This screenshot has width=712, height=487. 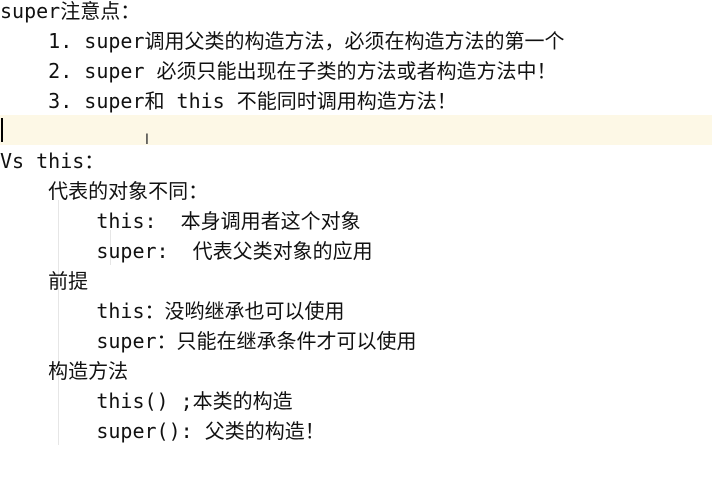 I want to click on editor-line-7: 代表的对象不同：, so click(x=104, y=191).